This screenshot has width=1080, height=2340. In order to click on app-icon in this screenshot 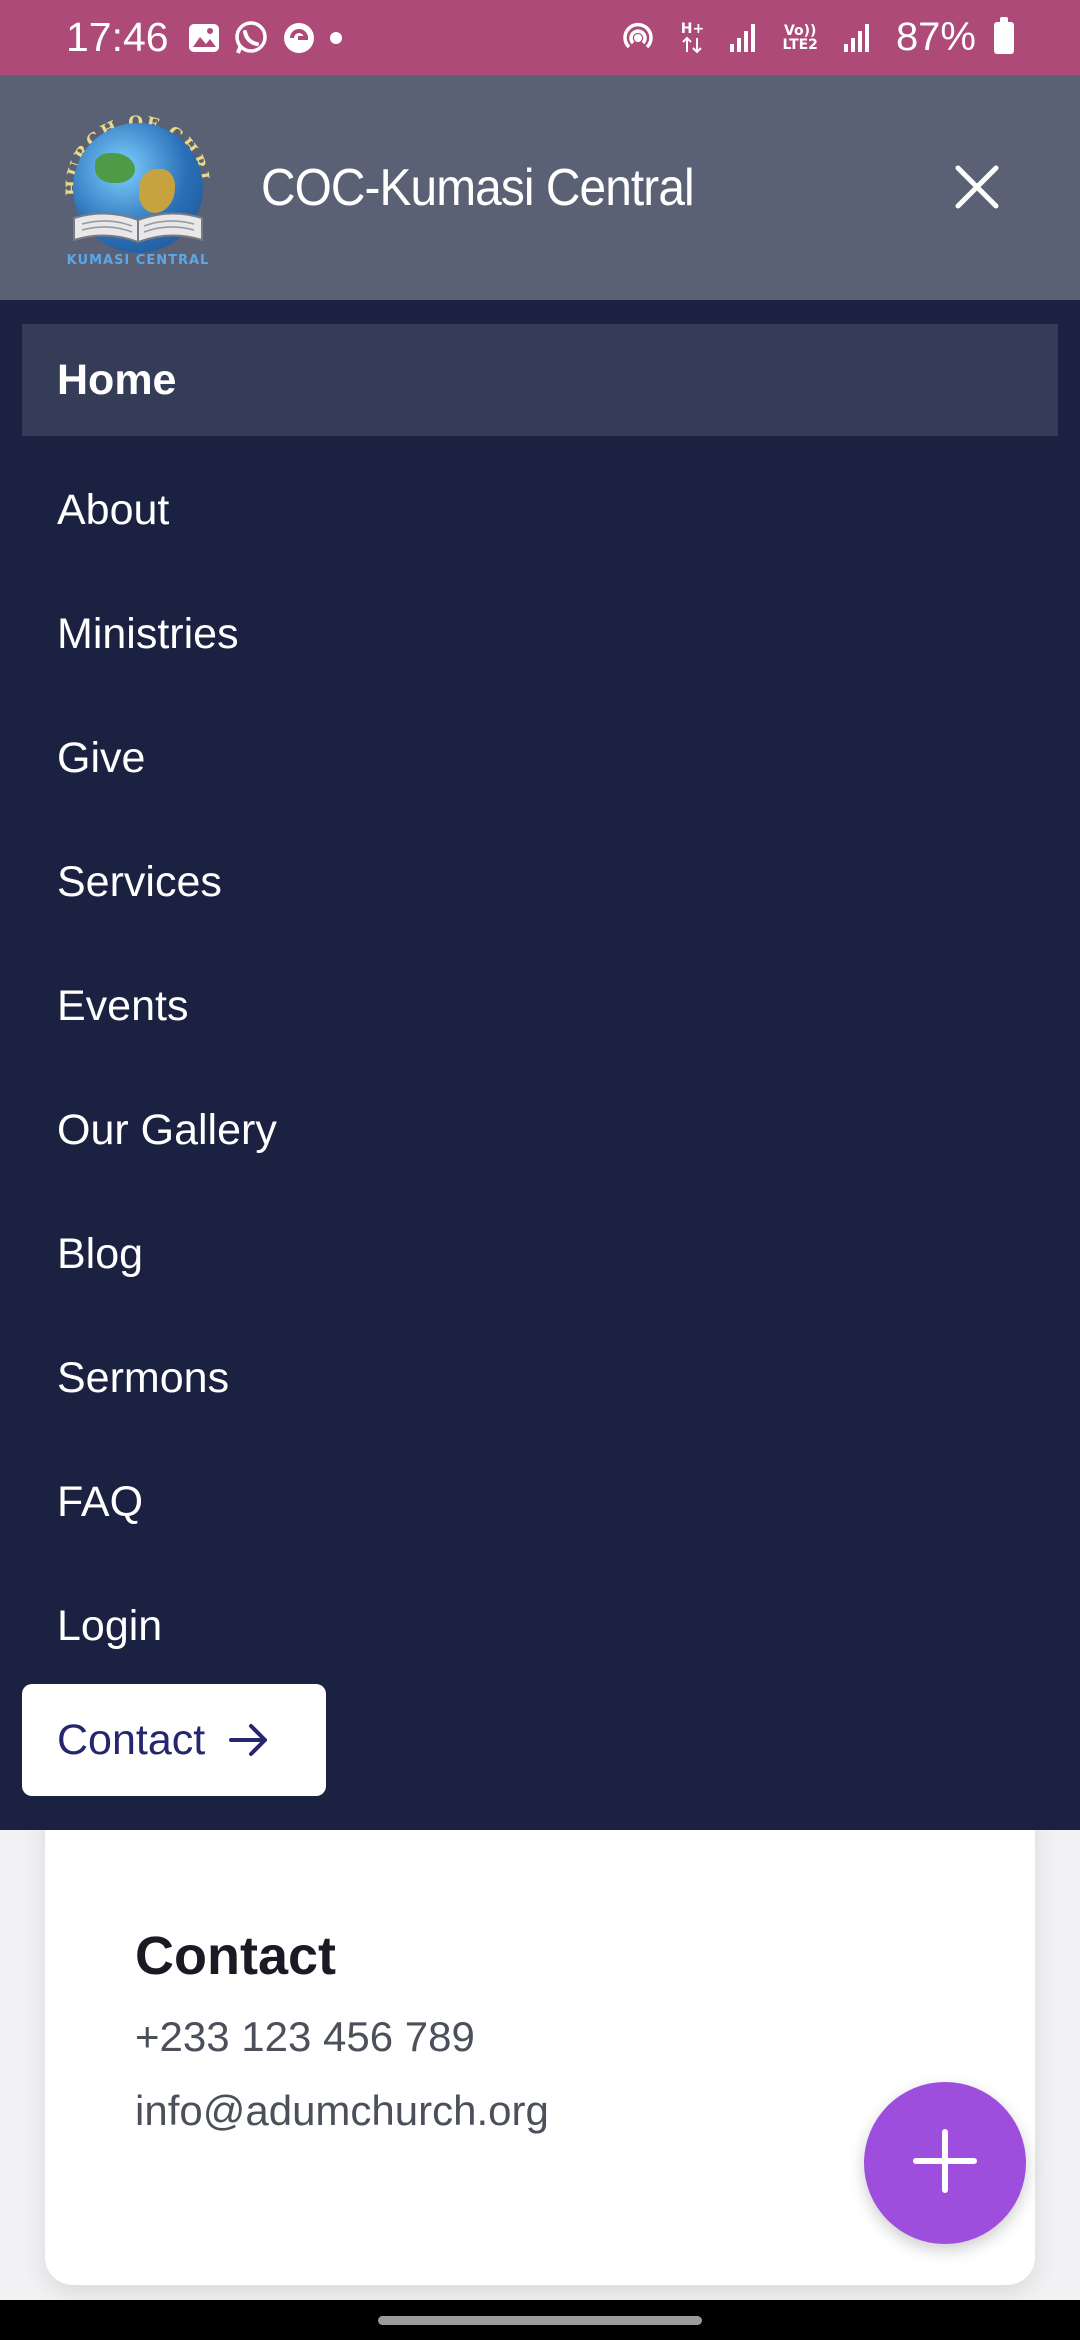, I will do `click(299, 38)`.